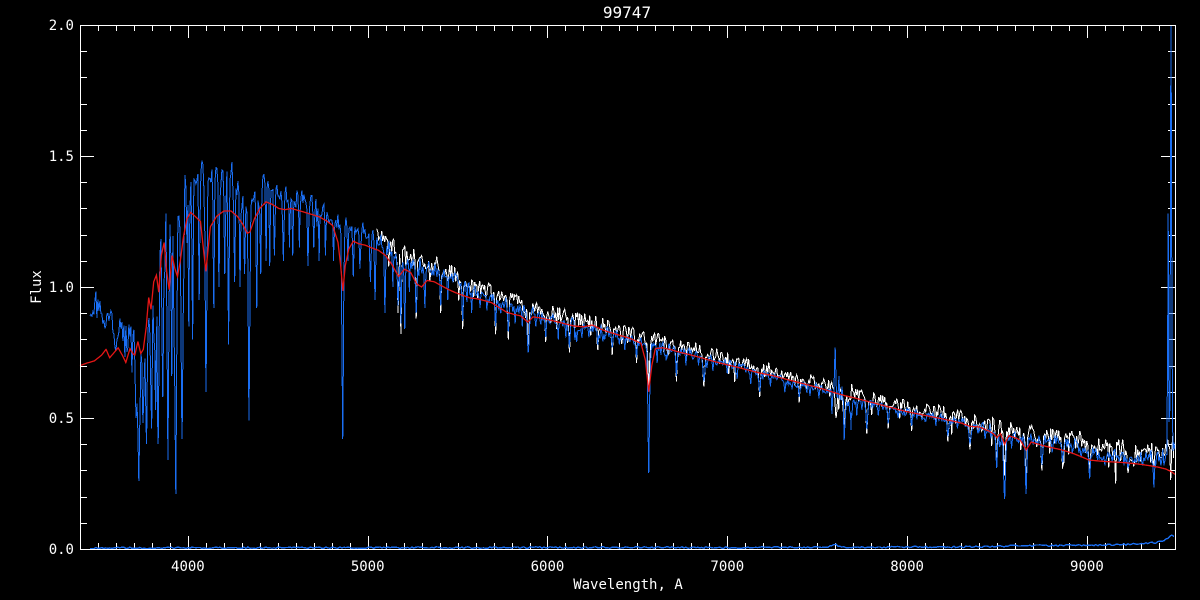 The image size is (1200, 600). What do you see at coordinates (37, 287) in the screenshot?
I see `y-axis-label: Flux` at bounding box center [37, 287].